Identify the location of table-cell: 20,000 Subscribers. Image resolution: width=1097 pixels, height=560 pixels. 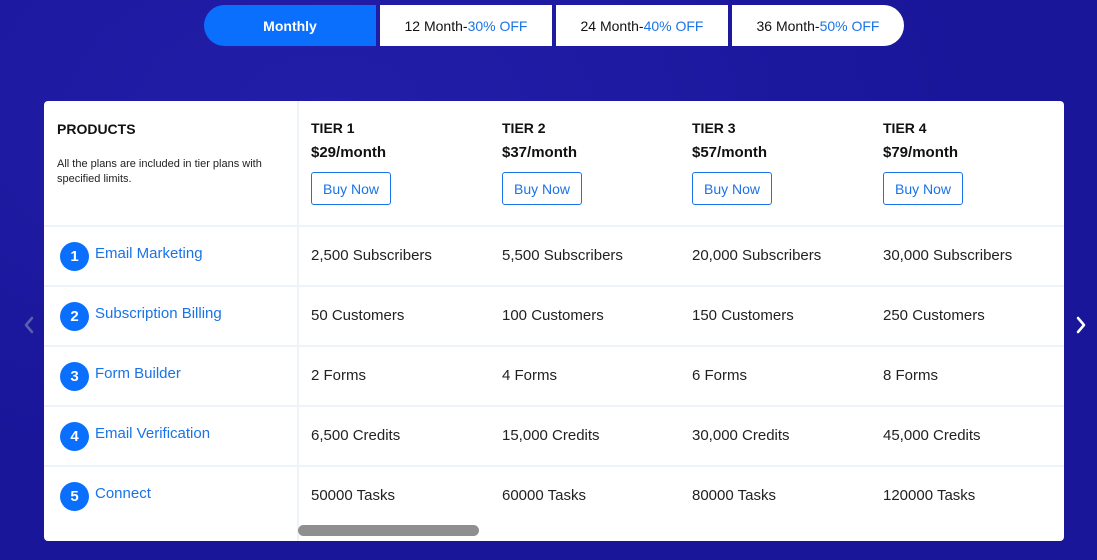
(757, 255).